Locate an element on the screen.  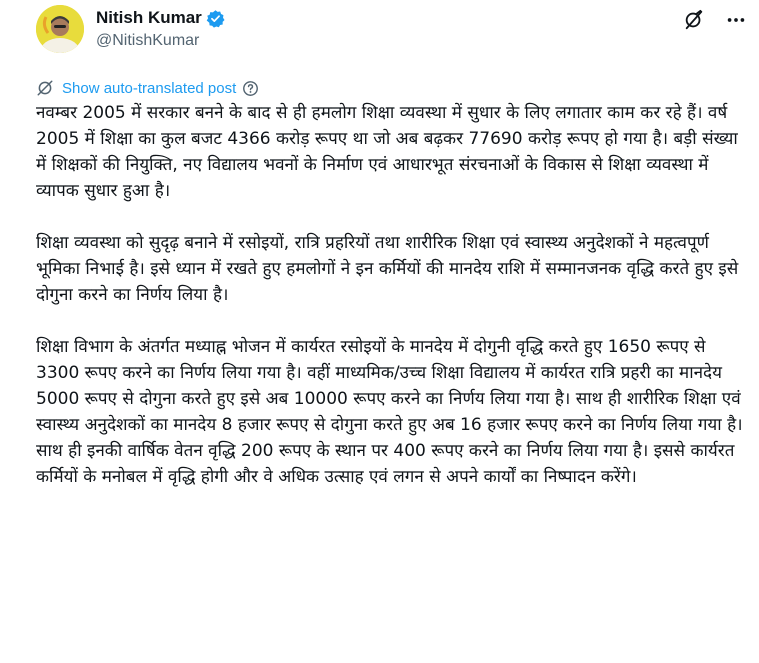
author-handle: @NitishKumar is located at coordinates (160, 41).